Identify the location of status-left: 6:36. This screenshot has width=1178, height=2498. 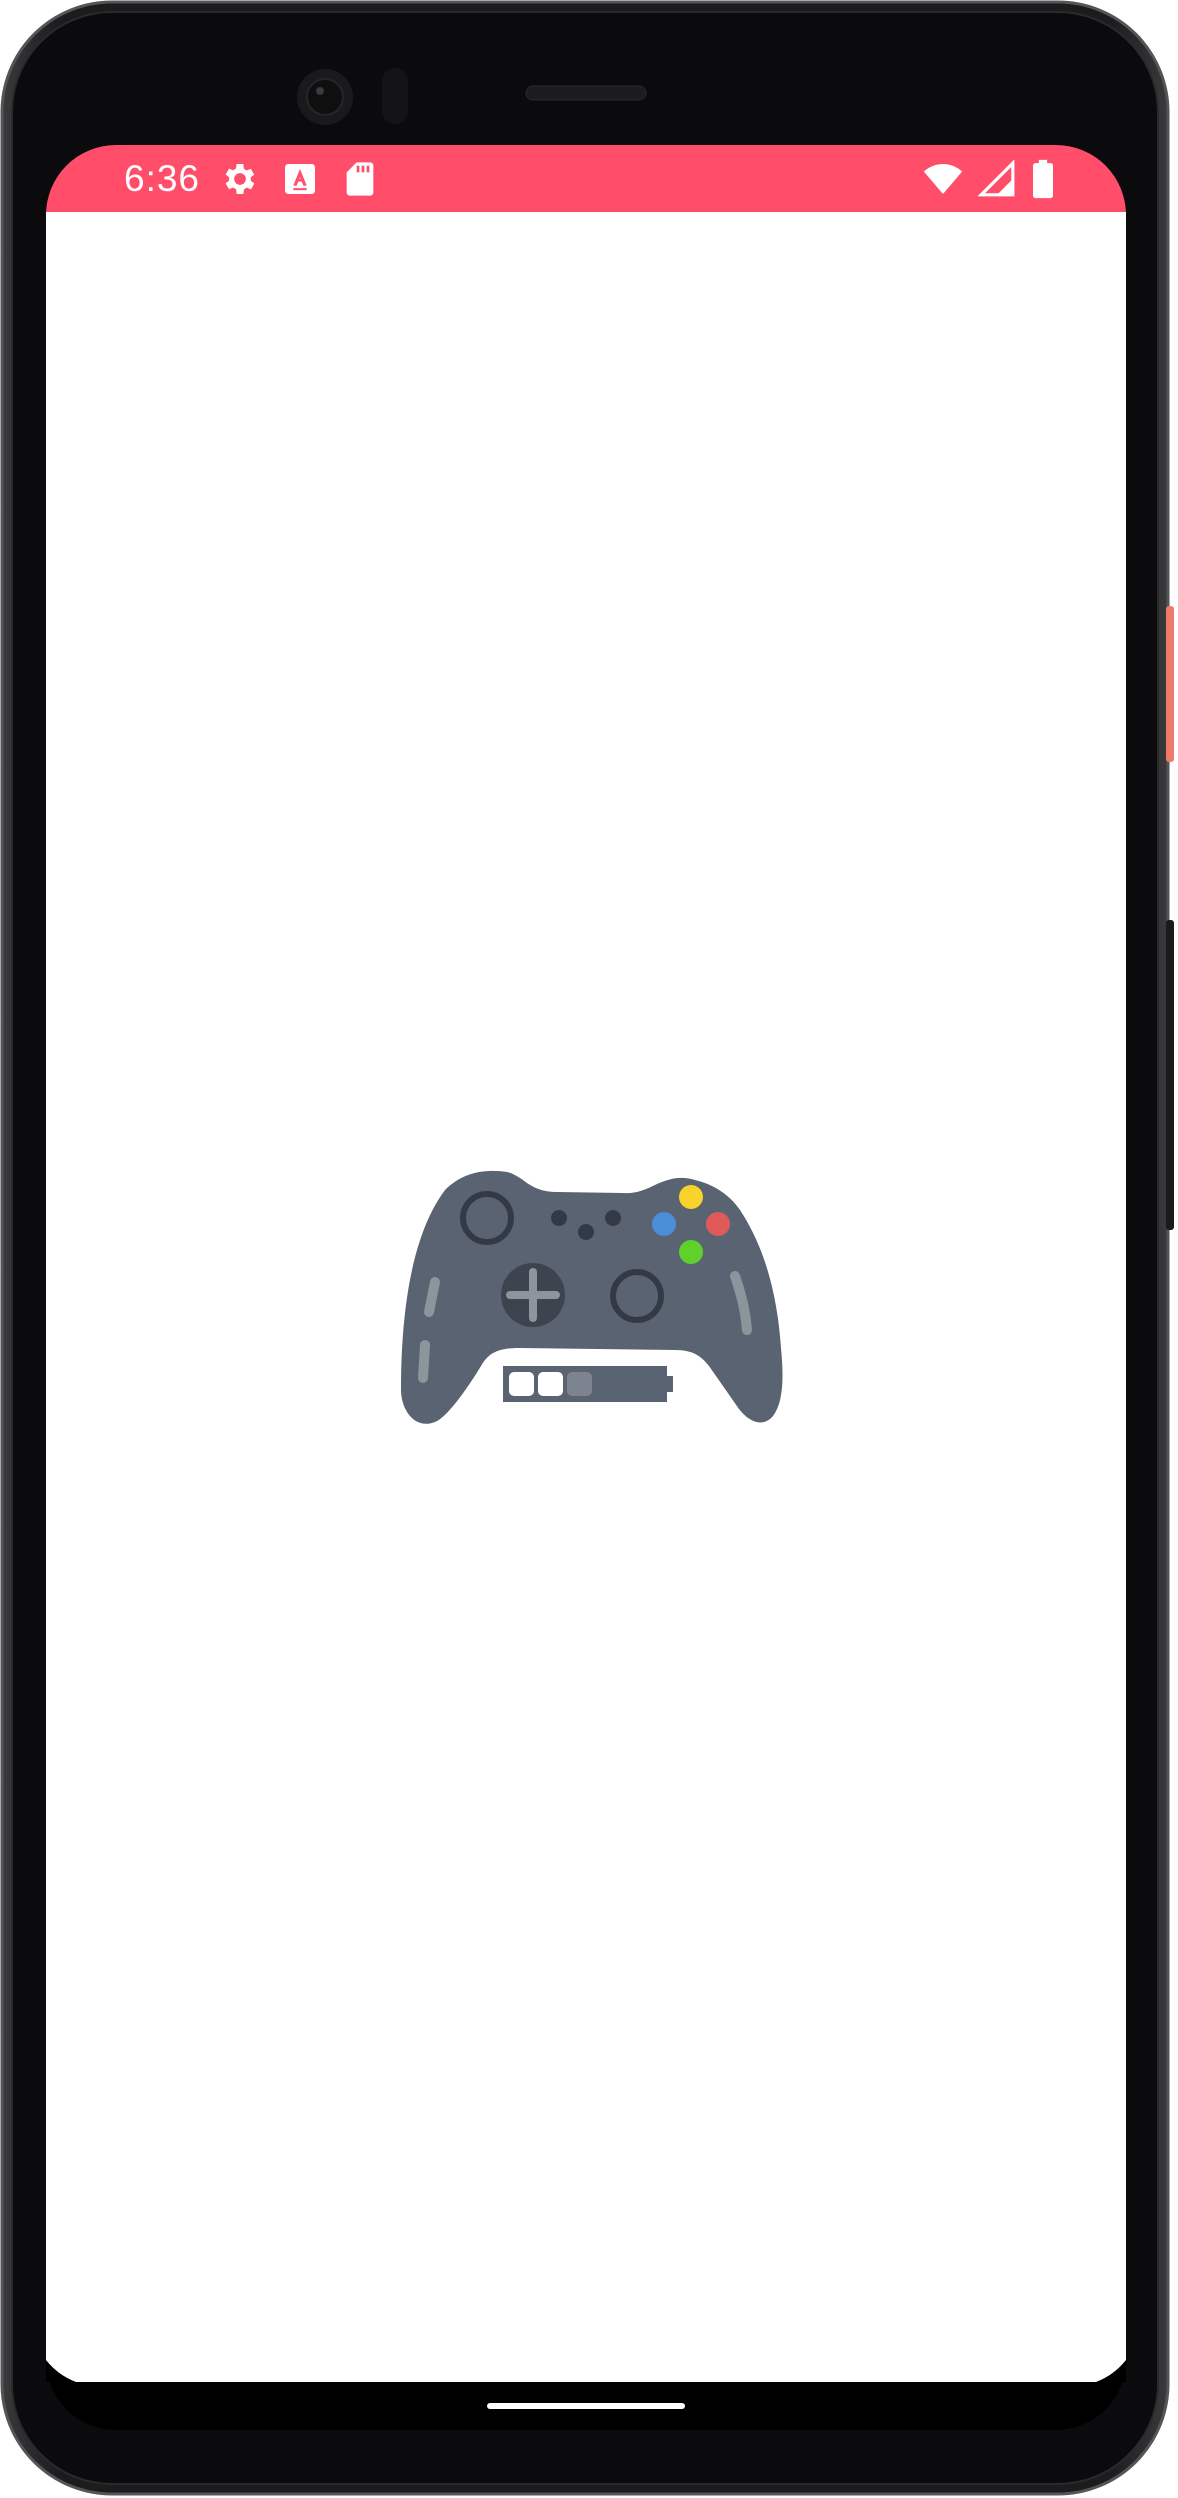
(252, 178).